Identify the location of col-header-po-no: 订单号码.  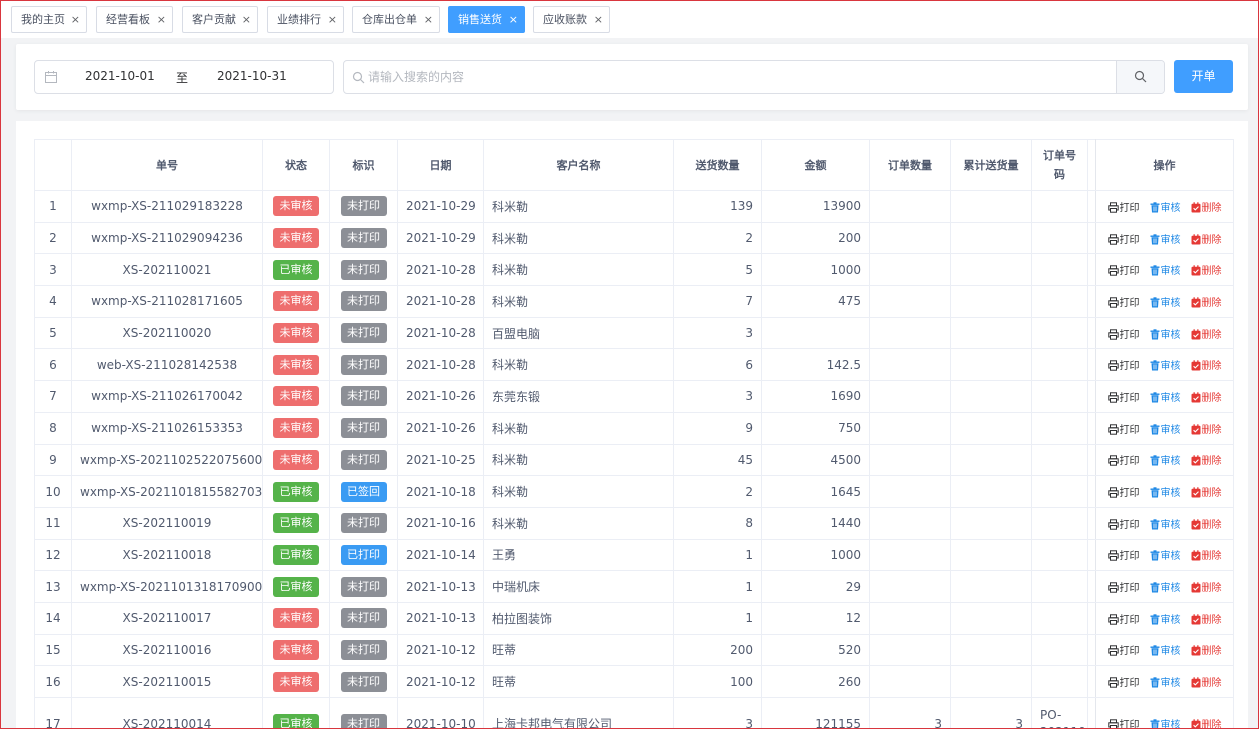
(1059, 165).